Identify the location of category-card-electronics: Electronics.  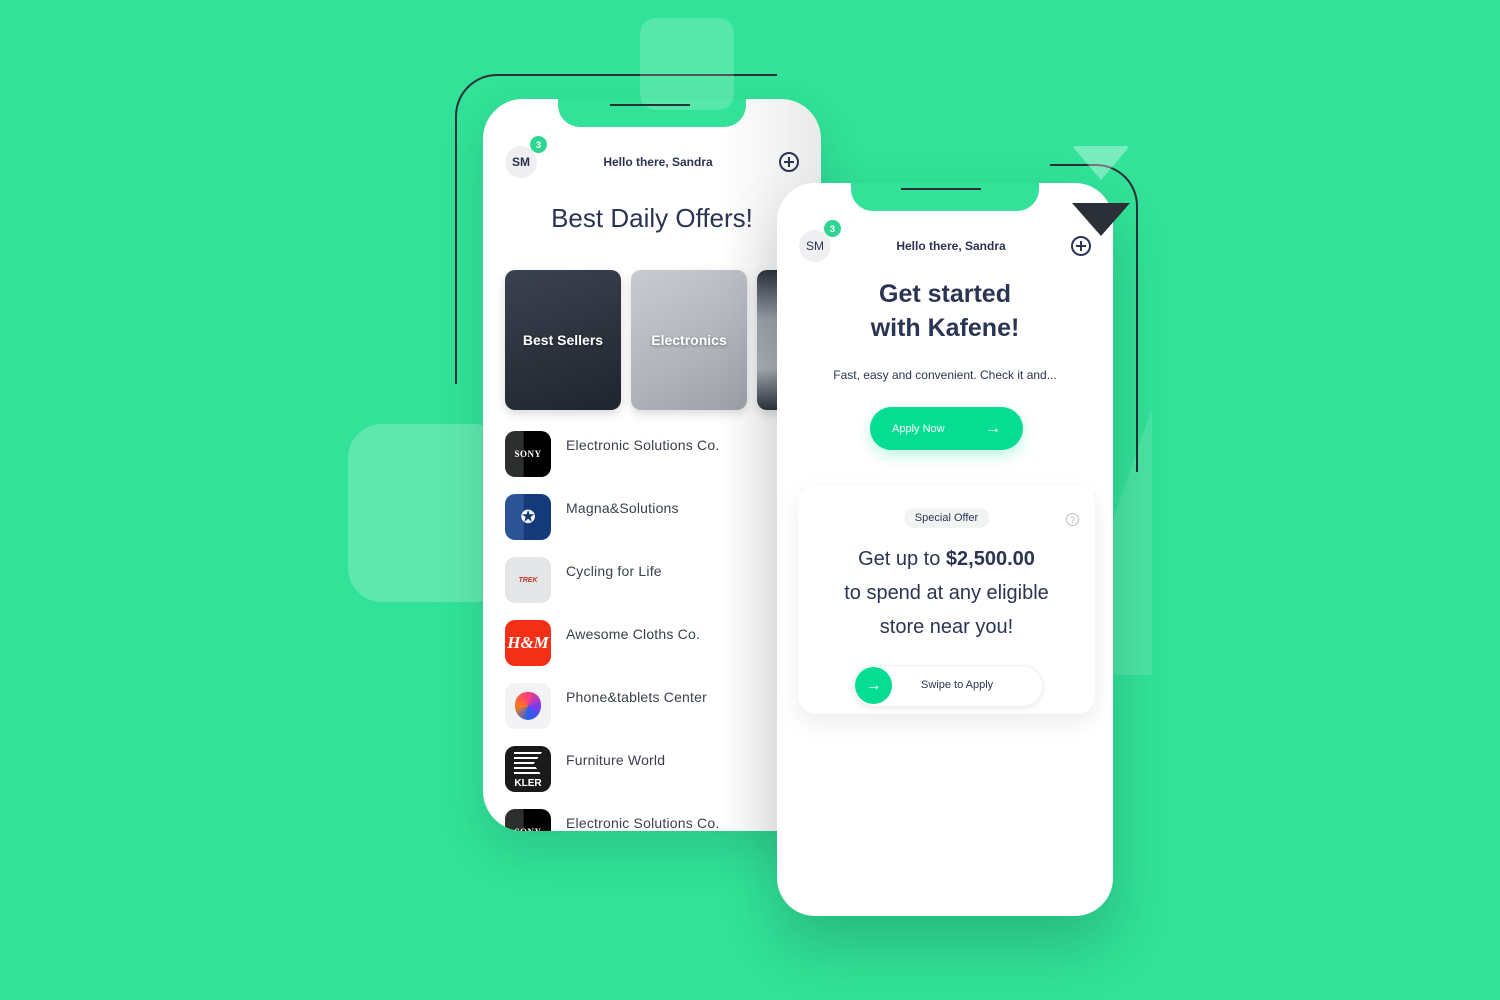
(689, 340).